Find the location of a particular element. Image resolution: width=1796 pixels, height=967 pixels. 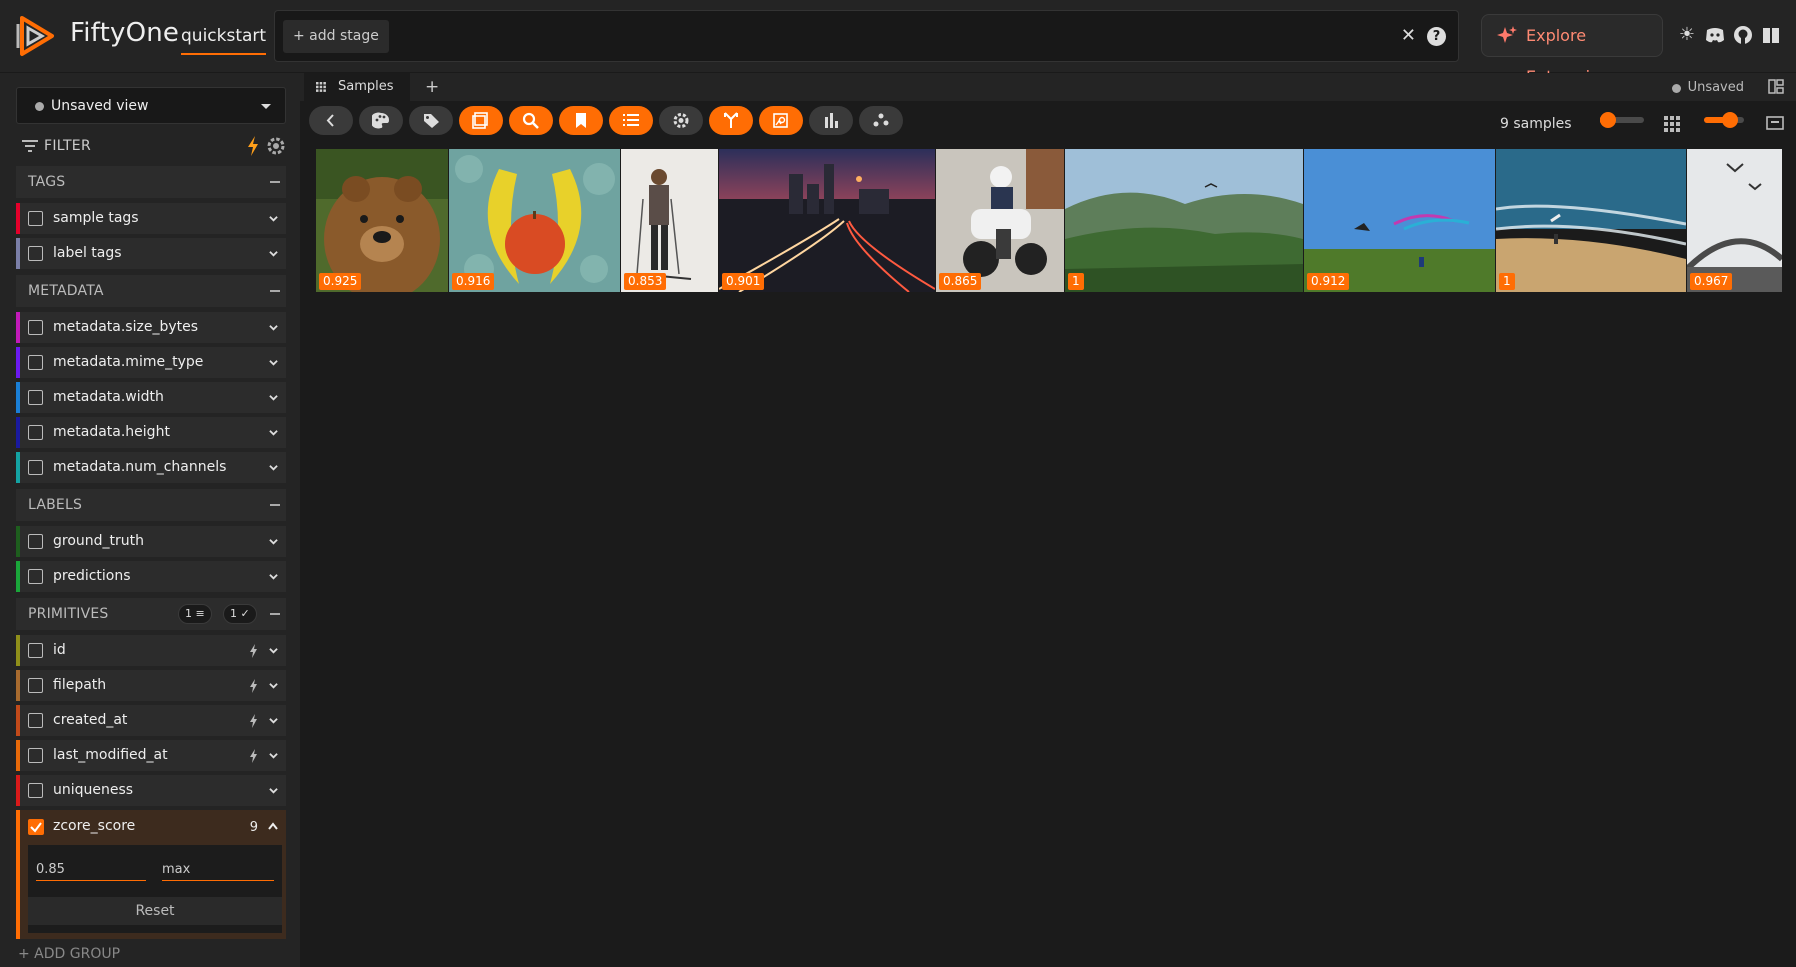

chevron-up-icon is located at coordinates (273, 826).